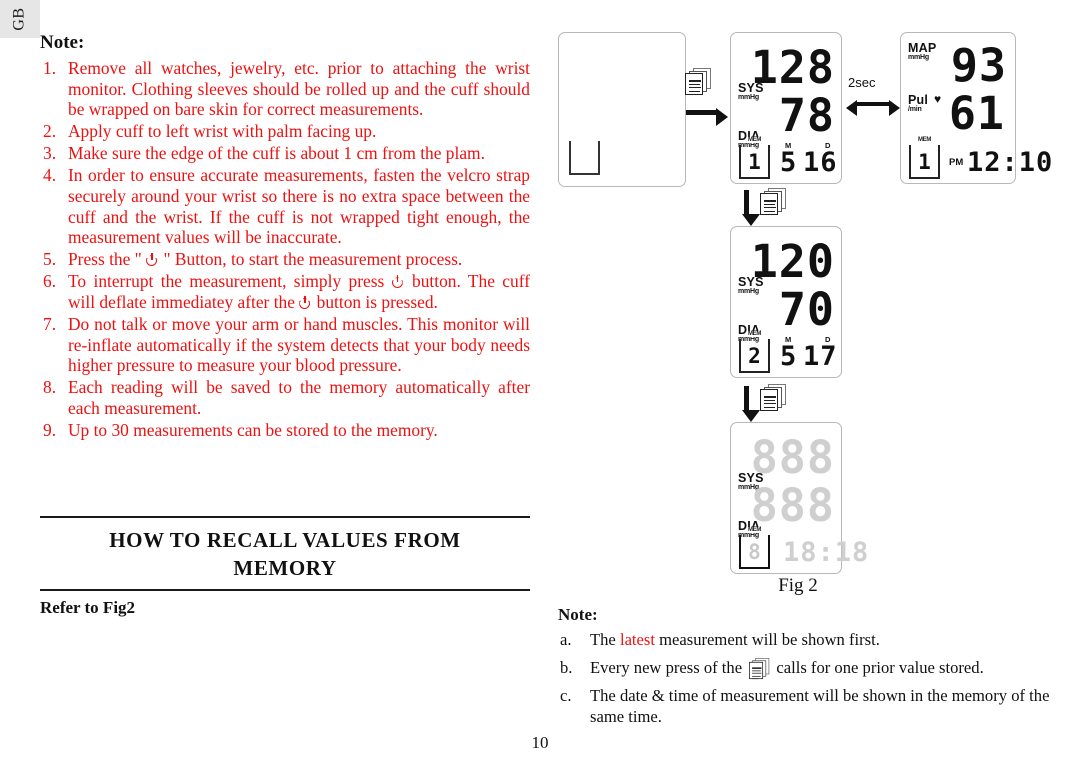 The image size is (1080, 766). What do you see at coordinates (798, 585) in the screenshot?
I see `figure-caption: Fig 2` at bounding box center [798, 585].